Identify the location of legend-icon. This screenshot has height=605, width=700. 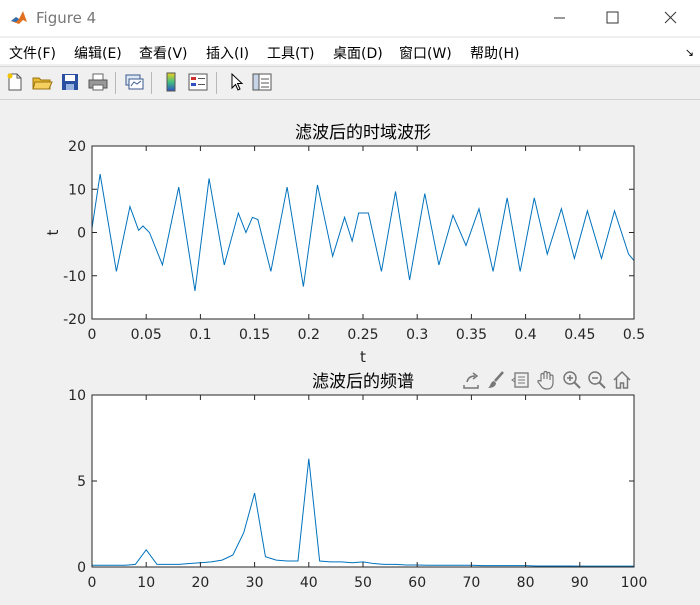
(198, 82).